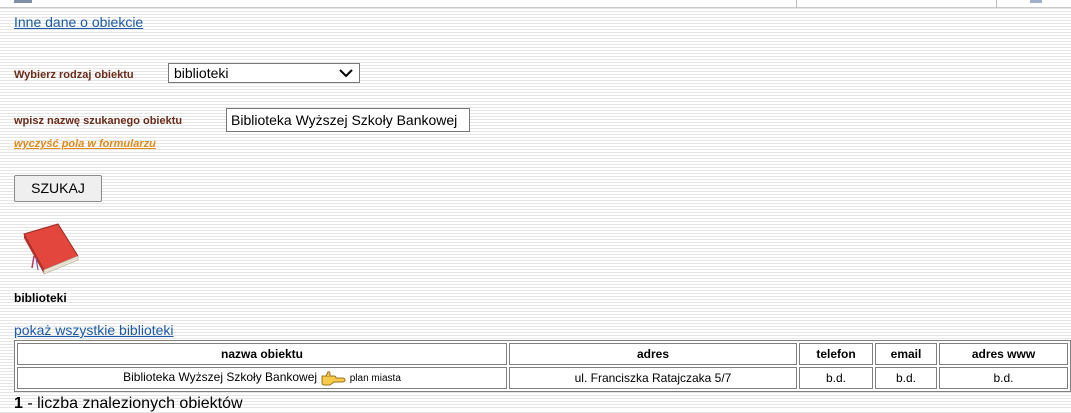  I want to click on search-button: SZUKAJ, so click(58, 188).